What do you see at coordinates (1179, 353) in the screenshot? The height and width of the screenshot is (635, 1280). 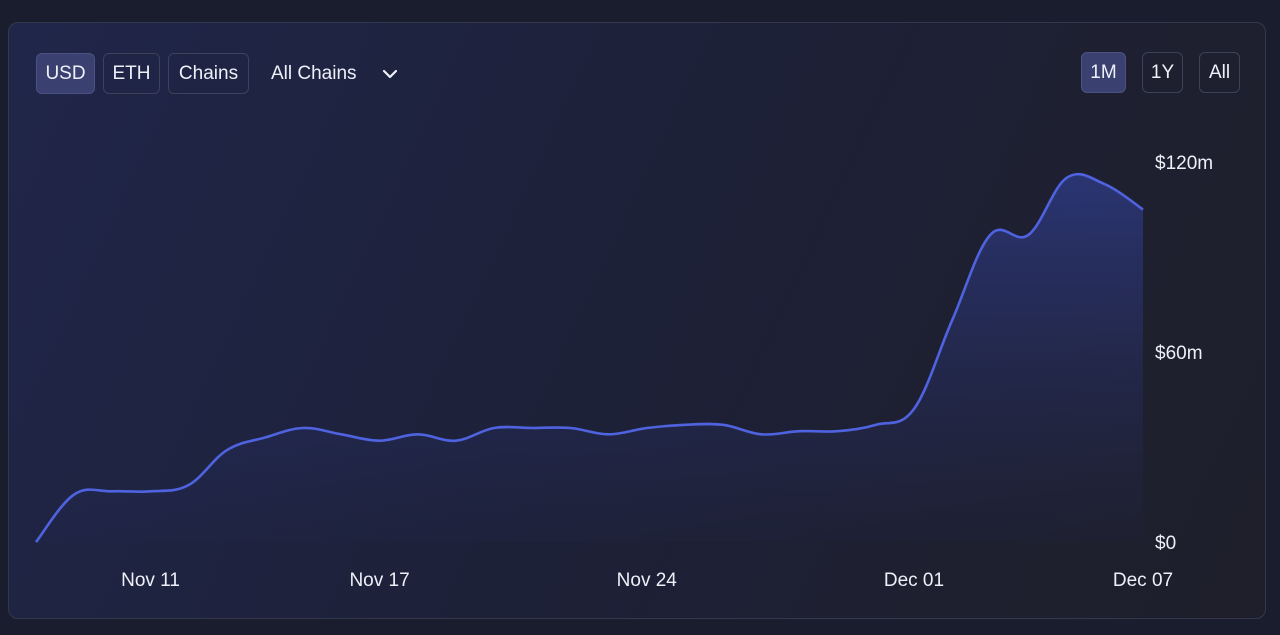 I see `y-tick-label: $60m` at bounding box center [1179, 353].